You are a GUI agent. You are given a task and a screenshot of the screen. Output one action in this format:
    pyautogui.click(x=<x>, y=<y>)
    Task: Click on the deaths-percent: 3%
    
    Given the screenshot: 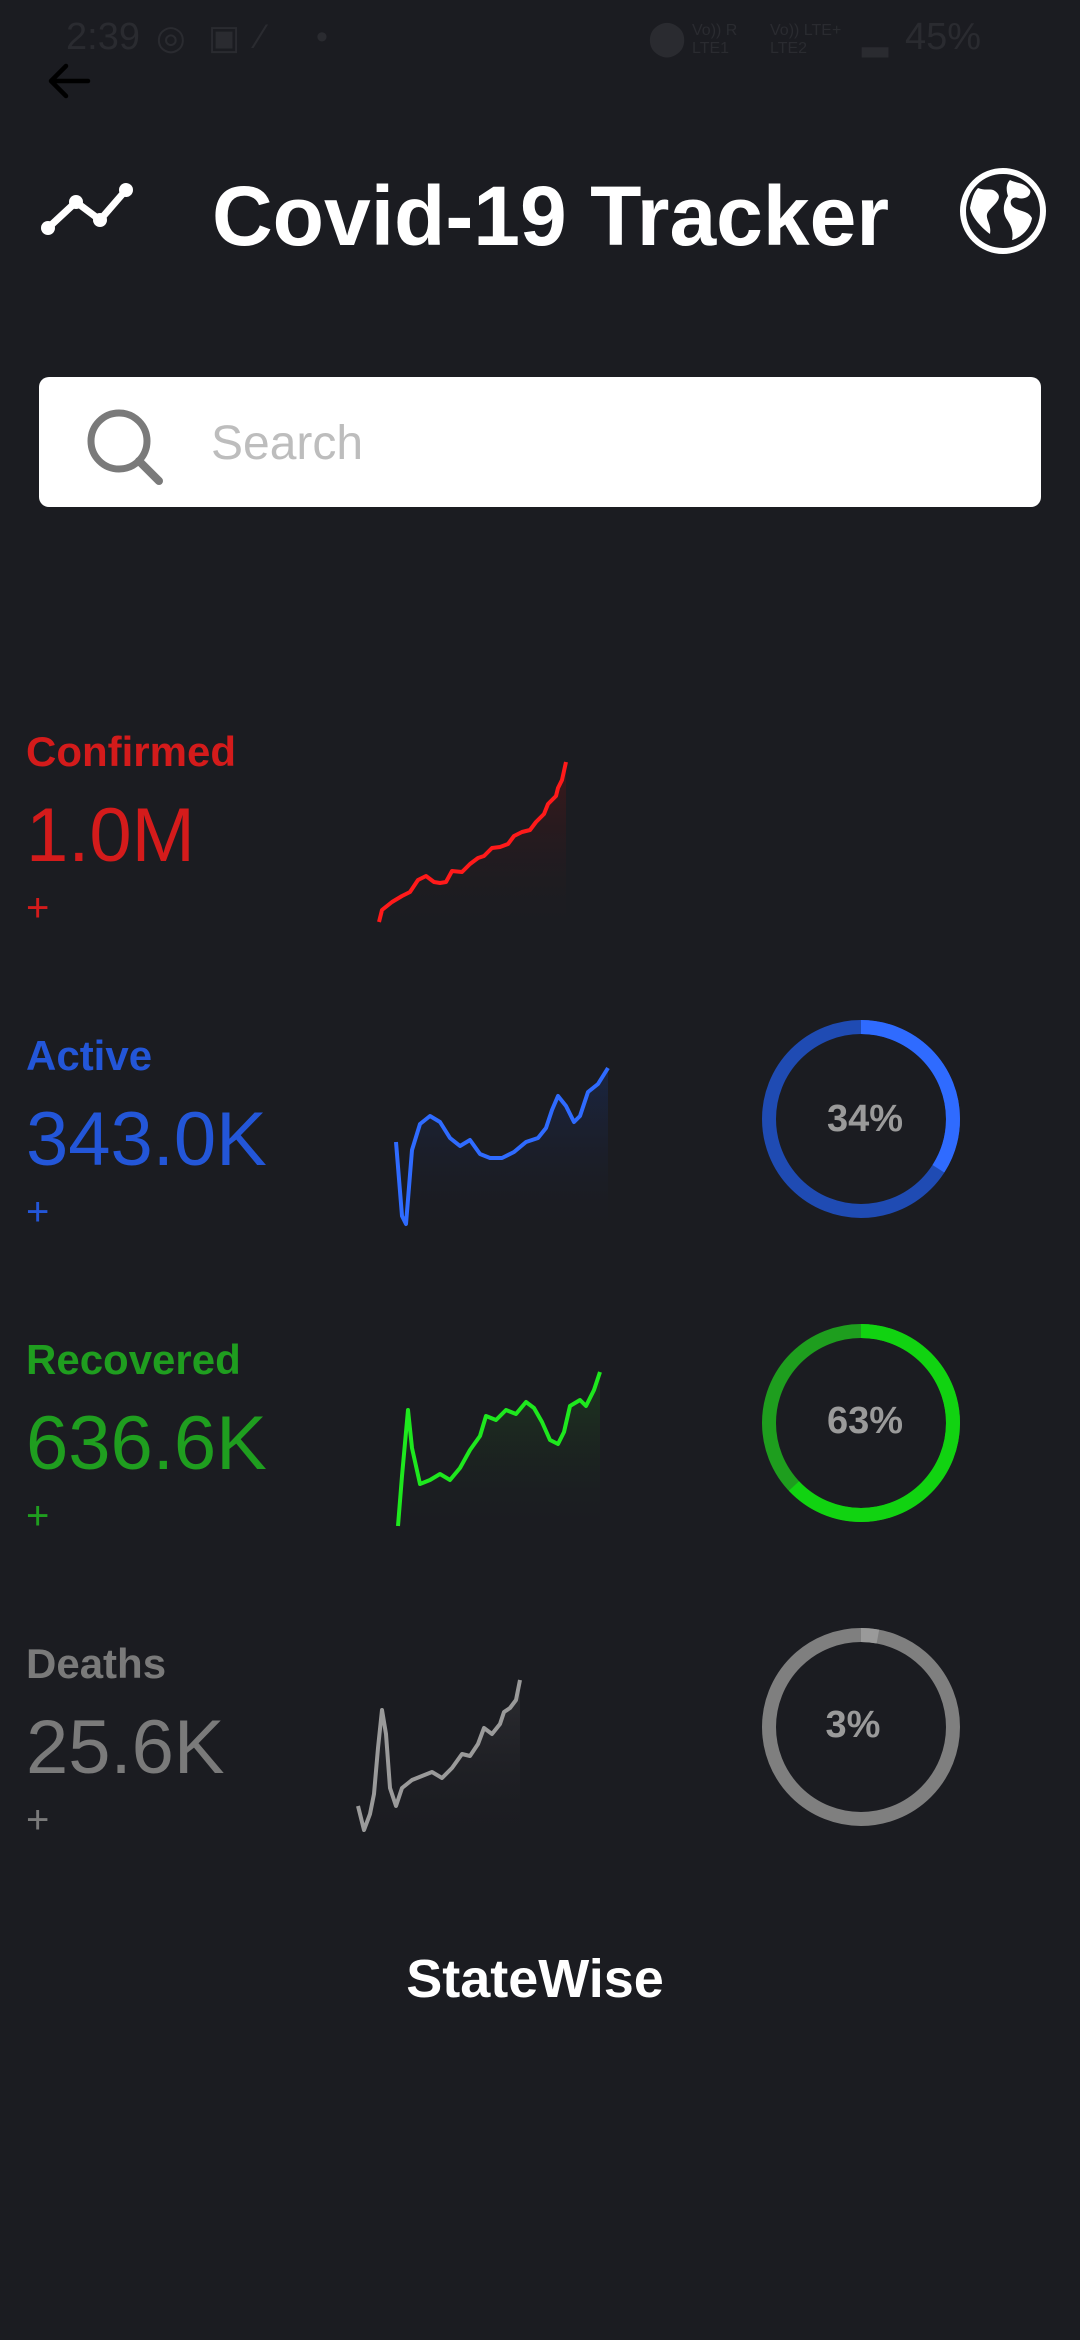 What is the action you would take?
    pyautogui.click(x=853, y=1725)
    